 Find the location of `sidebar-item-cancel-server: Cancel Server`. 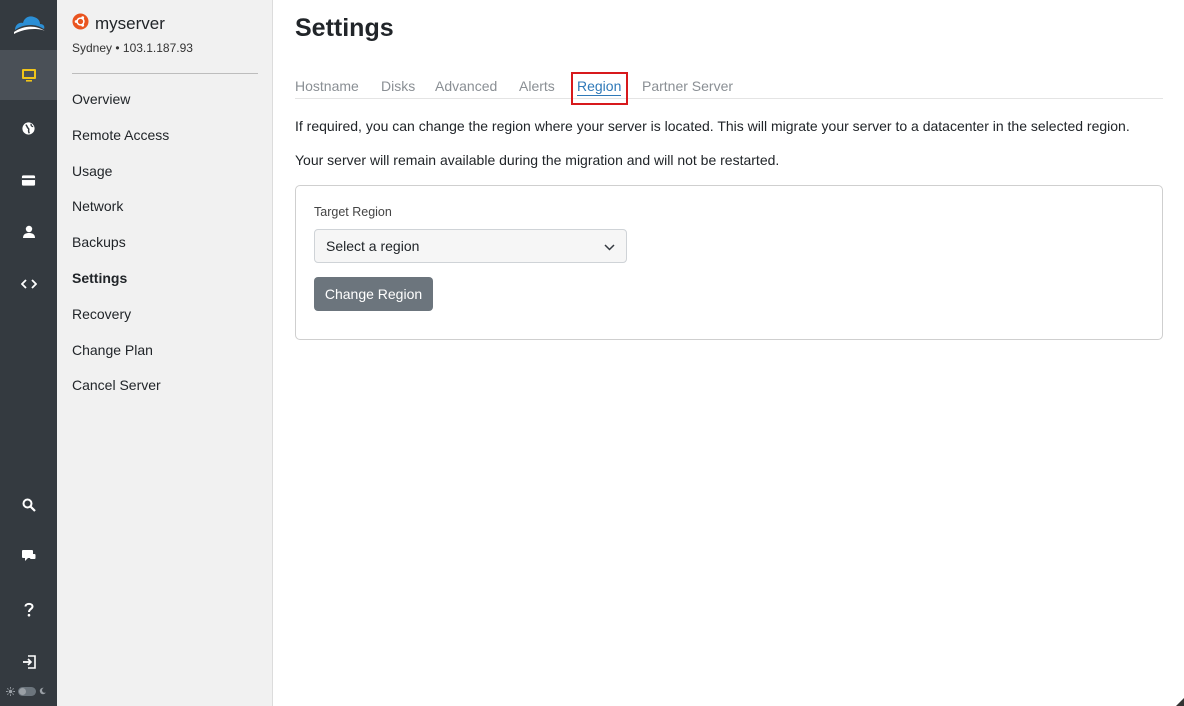

sidebar-item-cancel-server: Cancel Server is located at coordinates (167, 386).